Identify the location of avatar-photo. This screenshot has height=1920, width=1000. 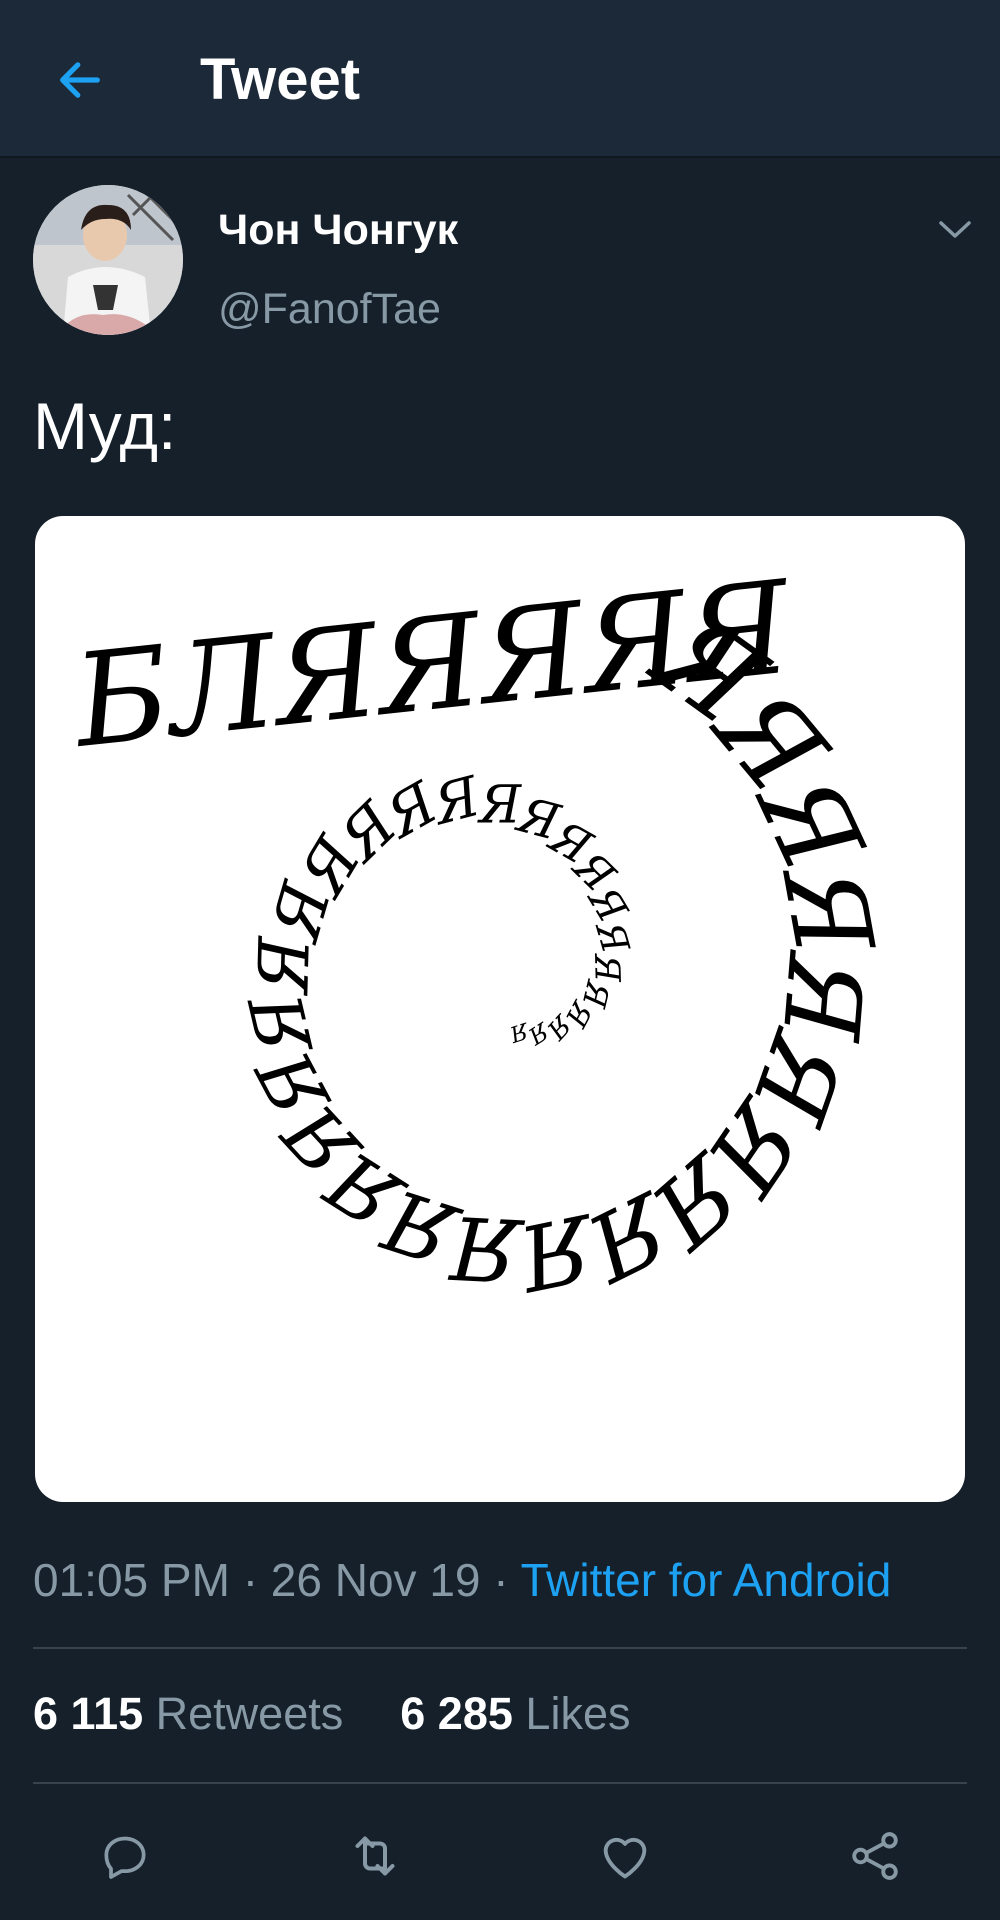
(108, 260).